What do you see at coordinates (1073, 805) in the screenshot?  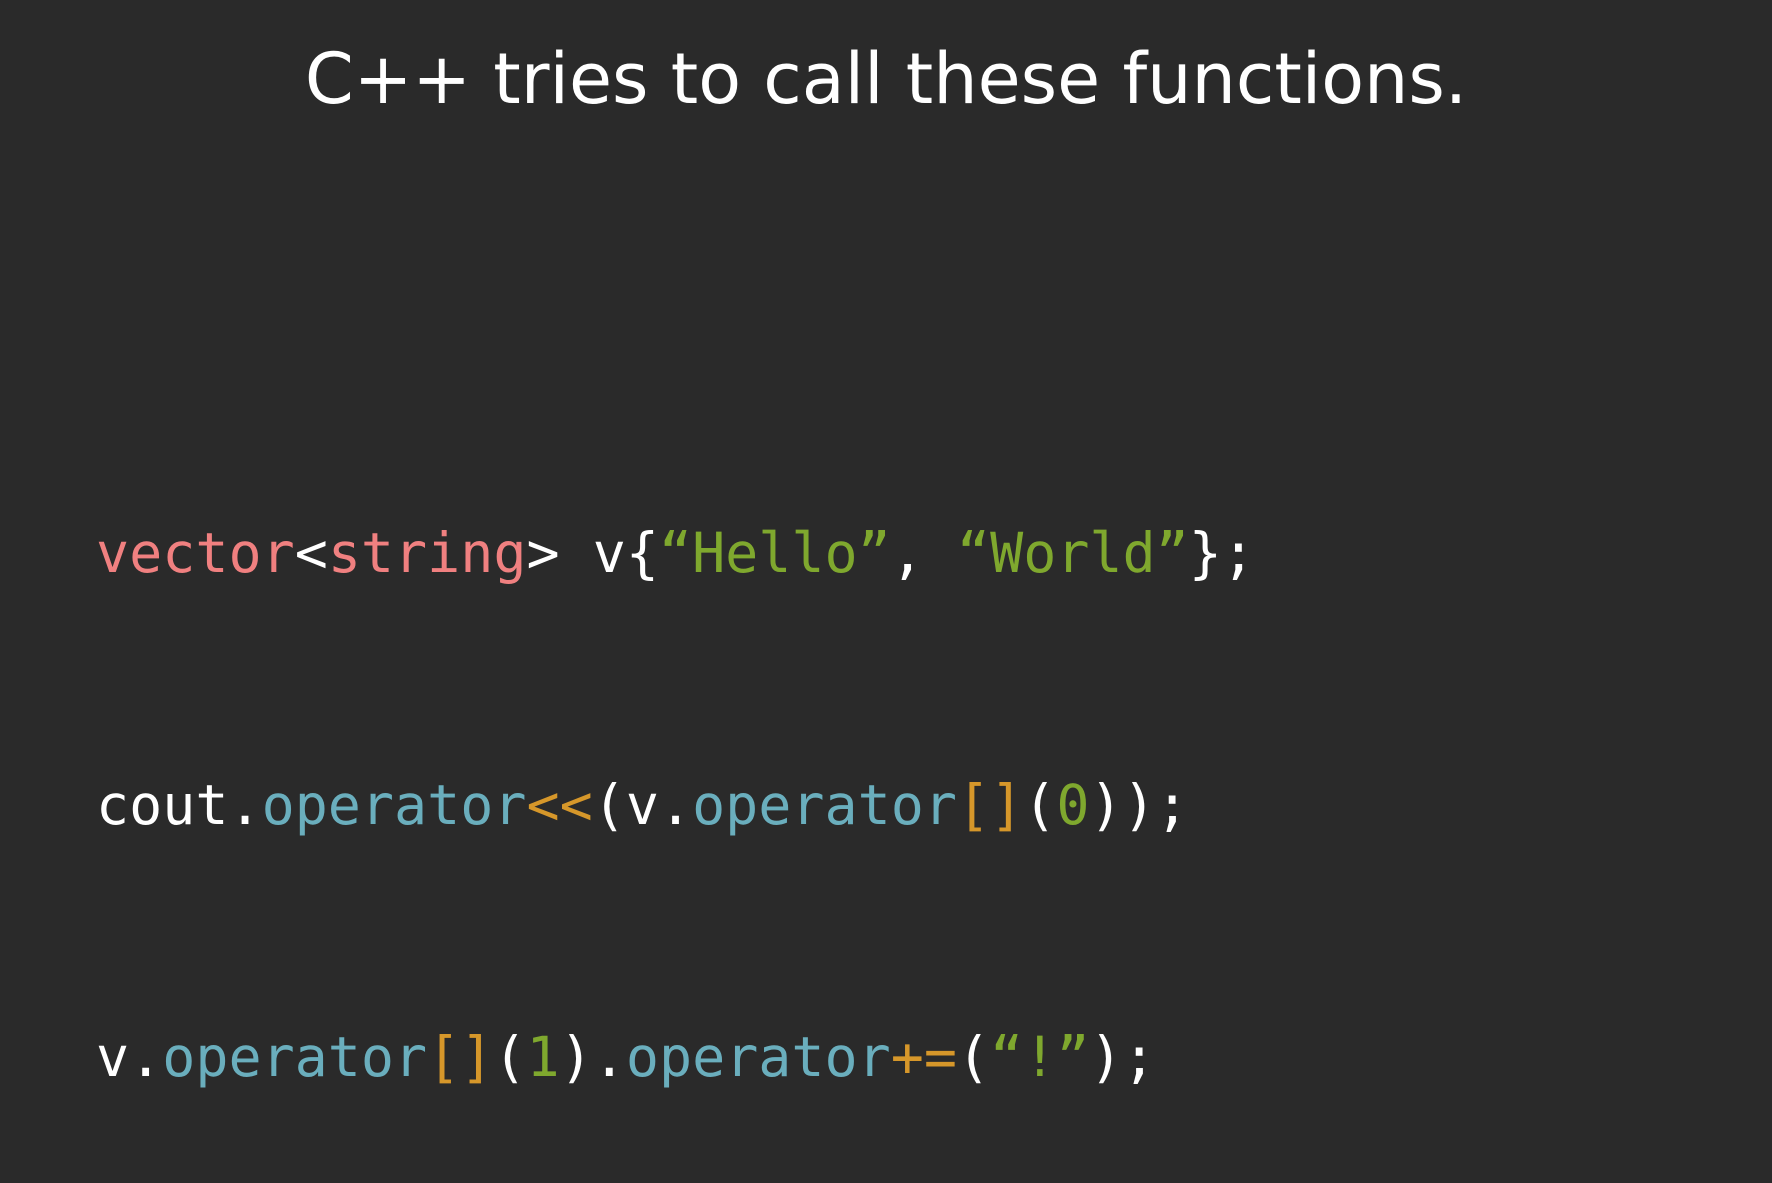 I see `code-token-literal: 0` at bounding box center [1073, 805].